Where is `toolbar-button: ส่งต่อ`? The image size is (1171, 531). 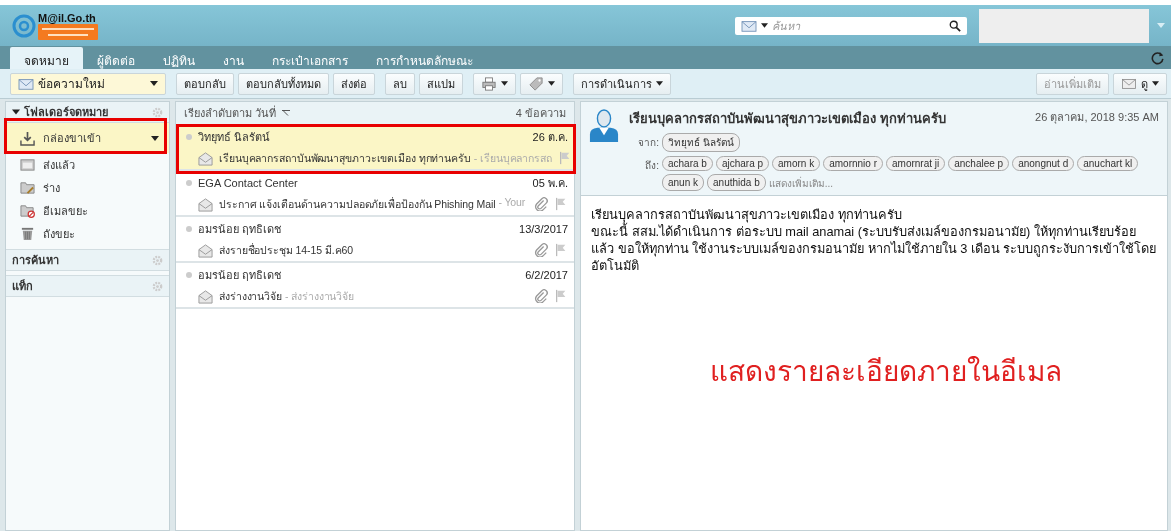 toolbar-button: ส่งต่อ is located at coordinates (354, 83).